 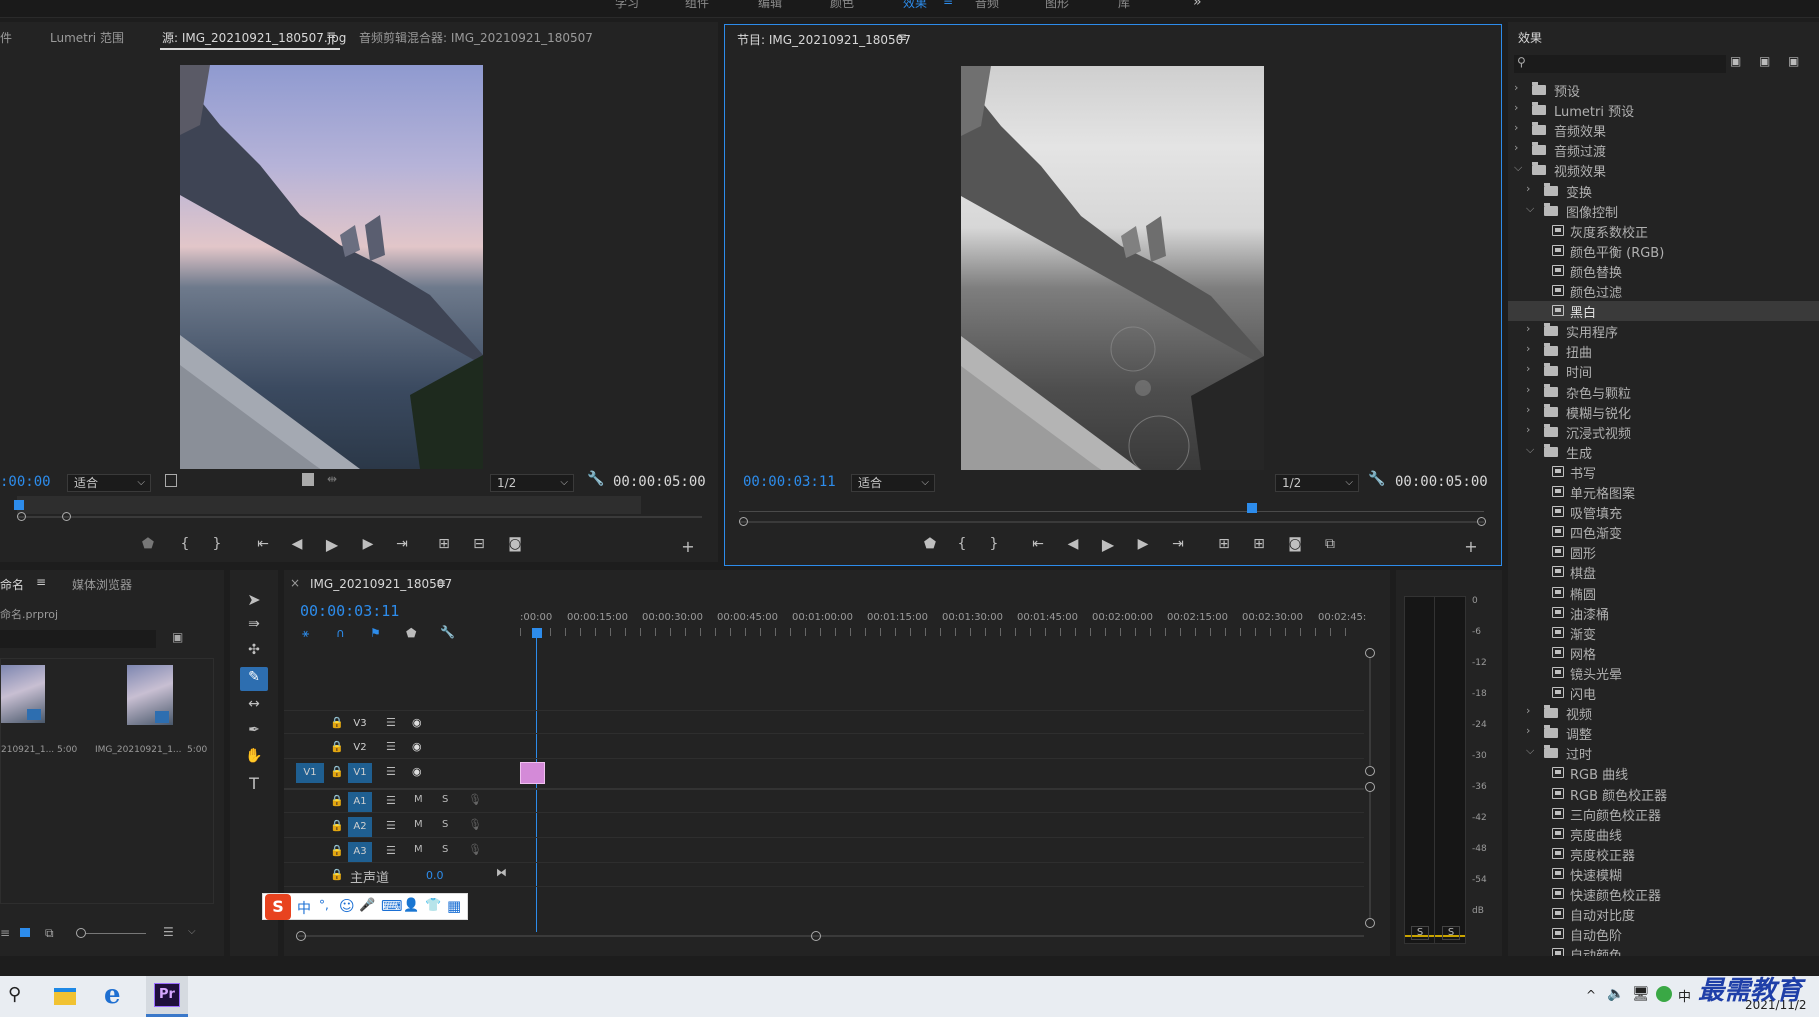 I want to click on tab-project-partial: 件, so click(x=6, y=37).